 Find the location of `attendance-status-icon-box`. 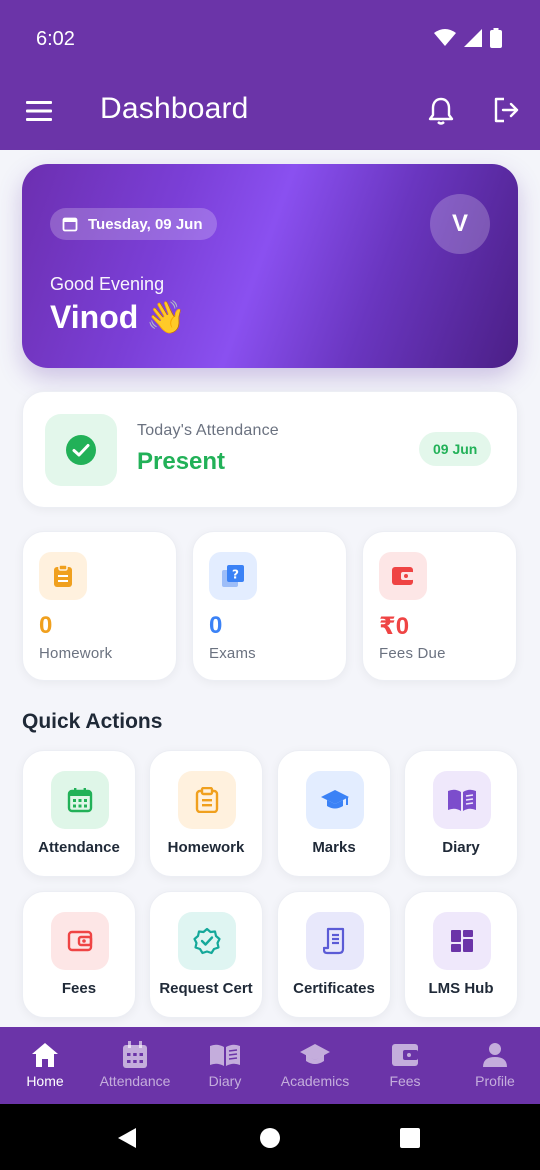

attendance-status-icon-box is located at coordinates (81, 450).